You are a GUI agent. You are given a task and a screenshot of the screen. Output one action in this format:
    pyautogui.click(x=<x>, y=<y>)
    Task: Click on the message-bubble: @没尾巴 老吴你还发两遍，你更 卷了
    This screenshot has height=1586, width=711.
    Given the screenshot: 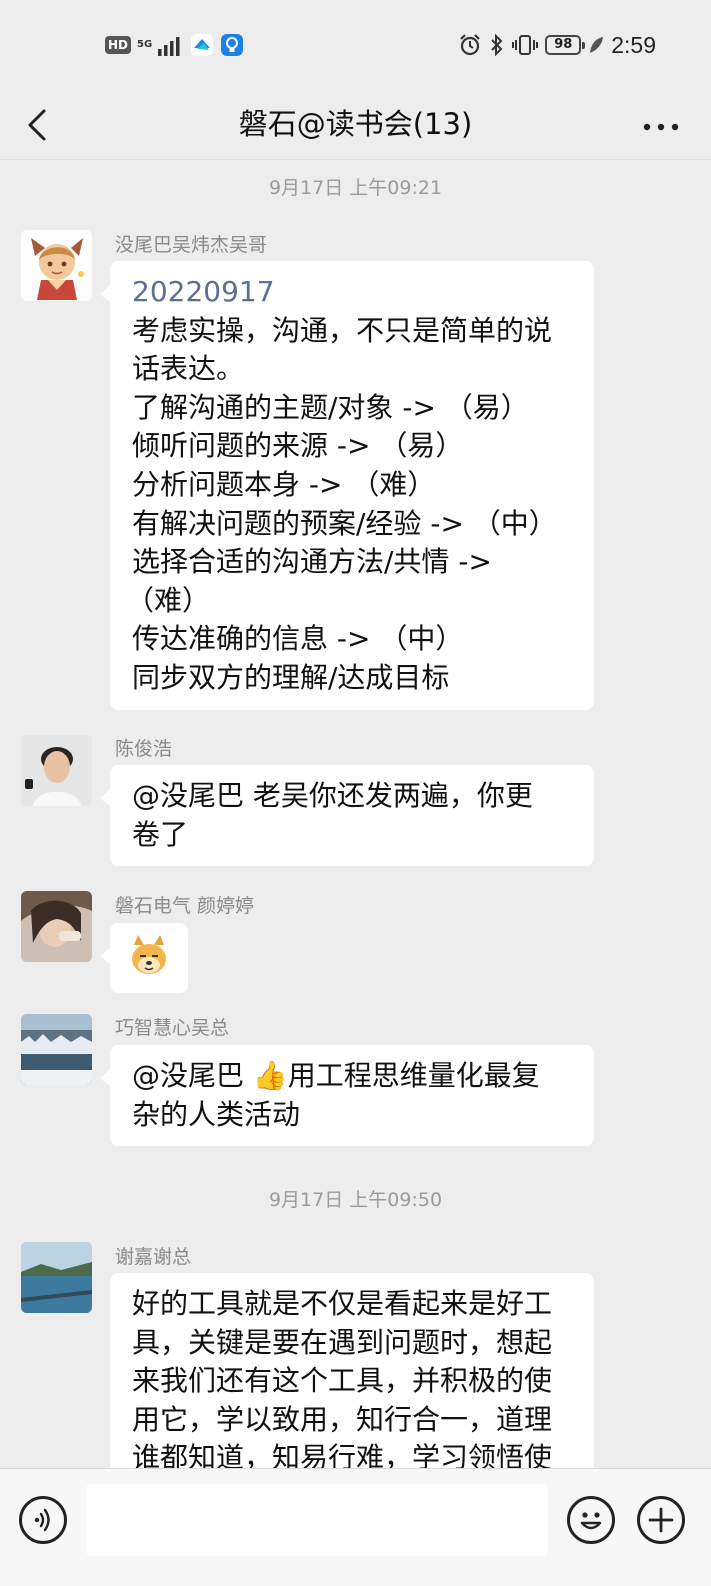 What is the action you would take?
    pyautogui.click(x=347, y=816)
    